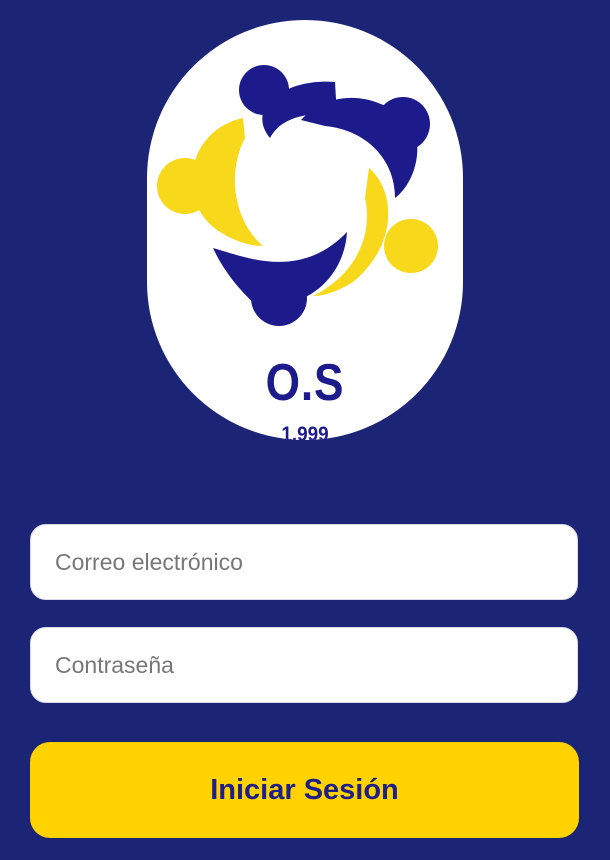 This screenshot has height=860, width=610. I want to click on yellow-head-left, so click(185, 186).